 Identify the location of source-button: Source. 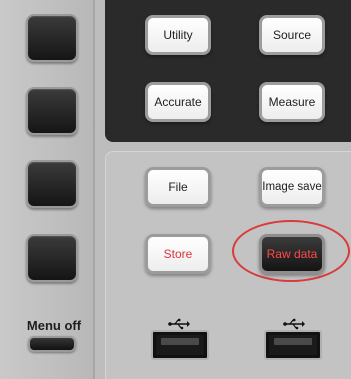
(292, 35).